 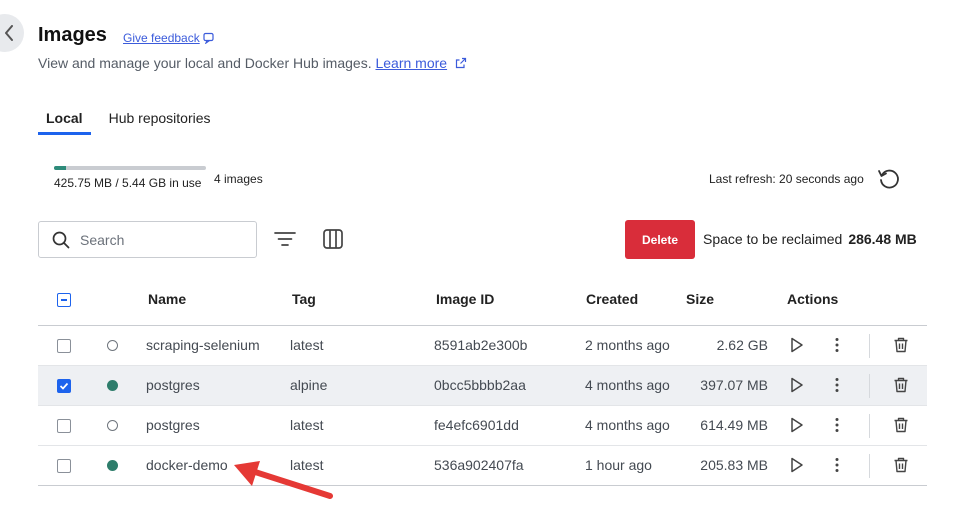 I want to click on external-link-icon, so click(x=461, y=63).